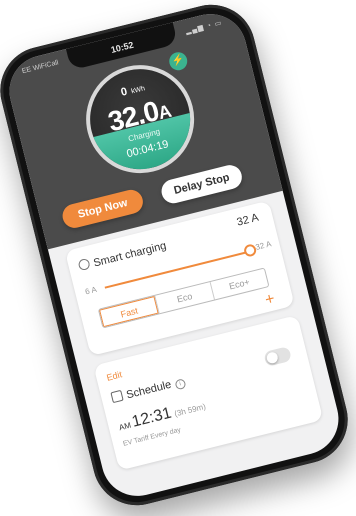 The height and width of the screenshot is (516, 356). Describe the element at coordinates (129, 311) in the screenshot. I see `mode-fast-button: Fast` at that location.